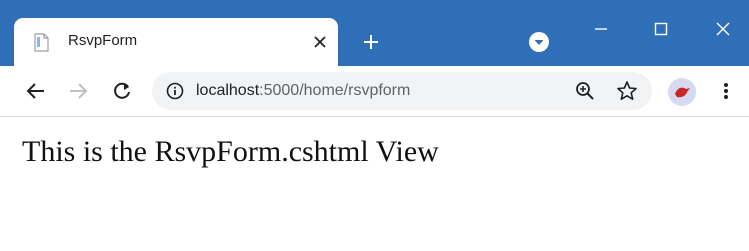 The width and height of the screenshot is (749, 251). I want to click on window-close-icon, so click(723, 29).